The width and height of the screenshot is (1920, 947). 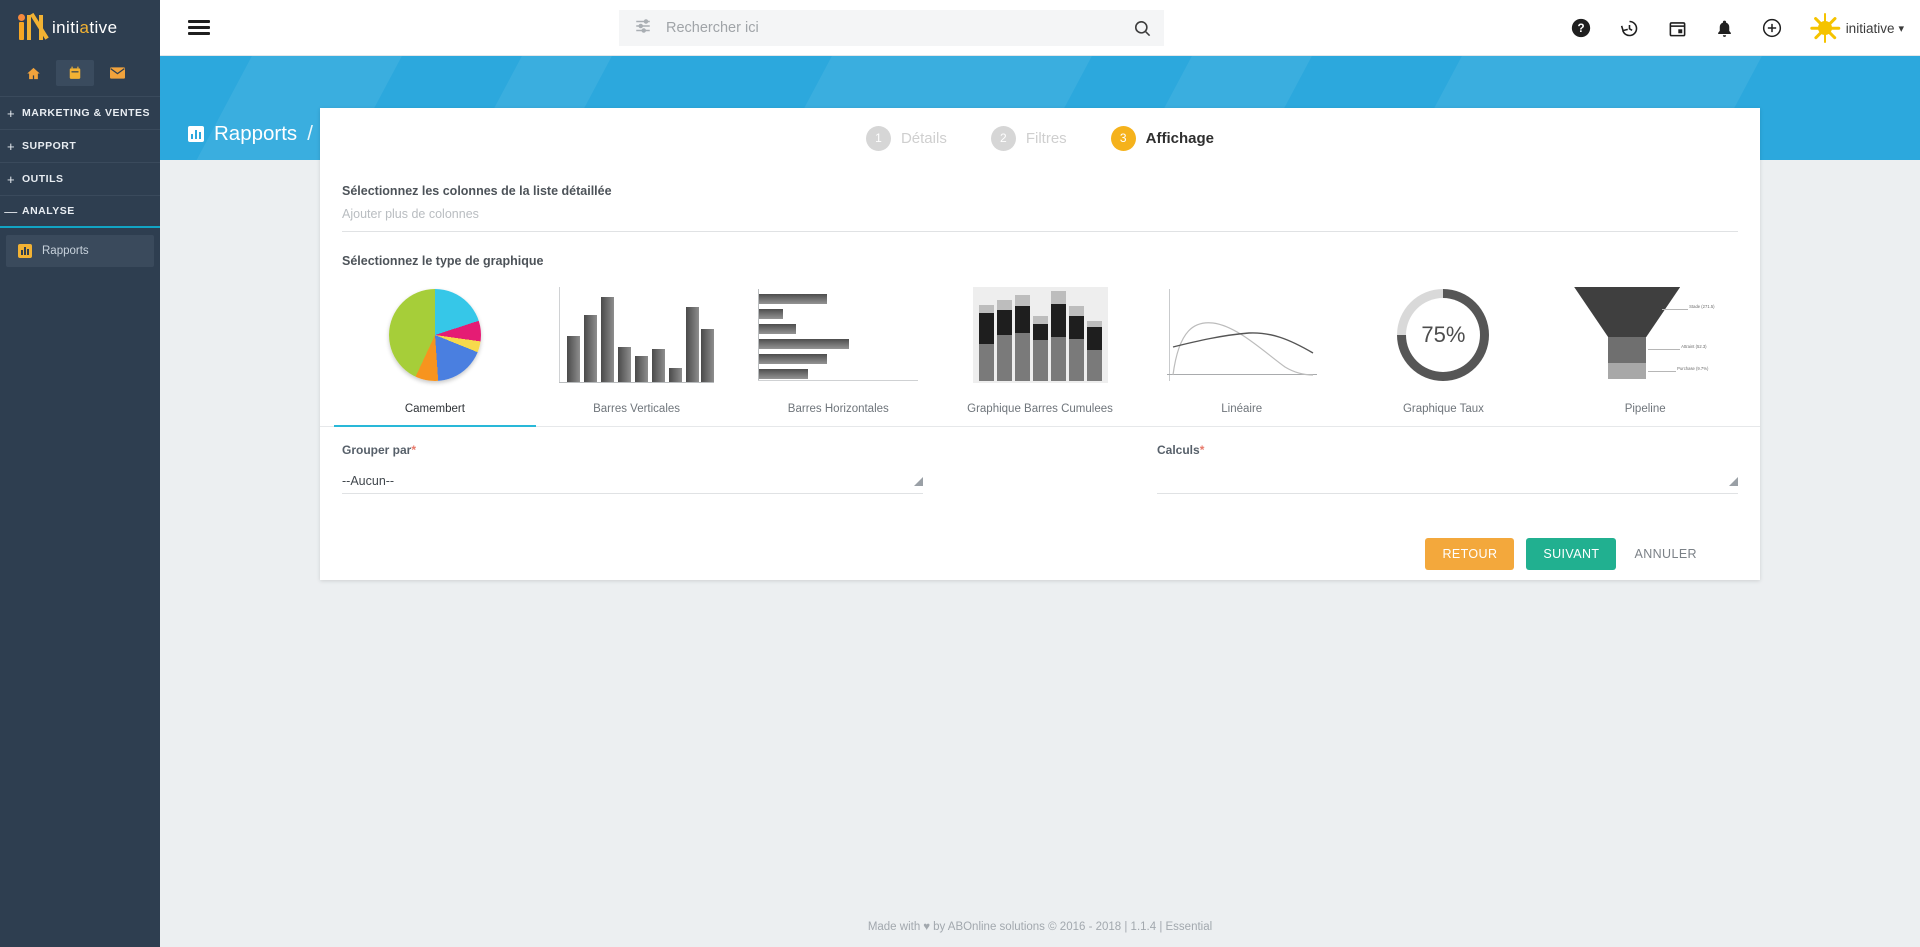 I want to click on group-by-label-text: Grouper par, so click(x=377, y=450).